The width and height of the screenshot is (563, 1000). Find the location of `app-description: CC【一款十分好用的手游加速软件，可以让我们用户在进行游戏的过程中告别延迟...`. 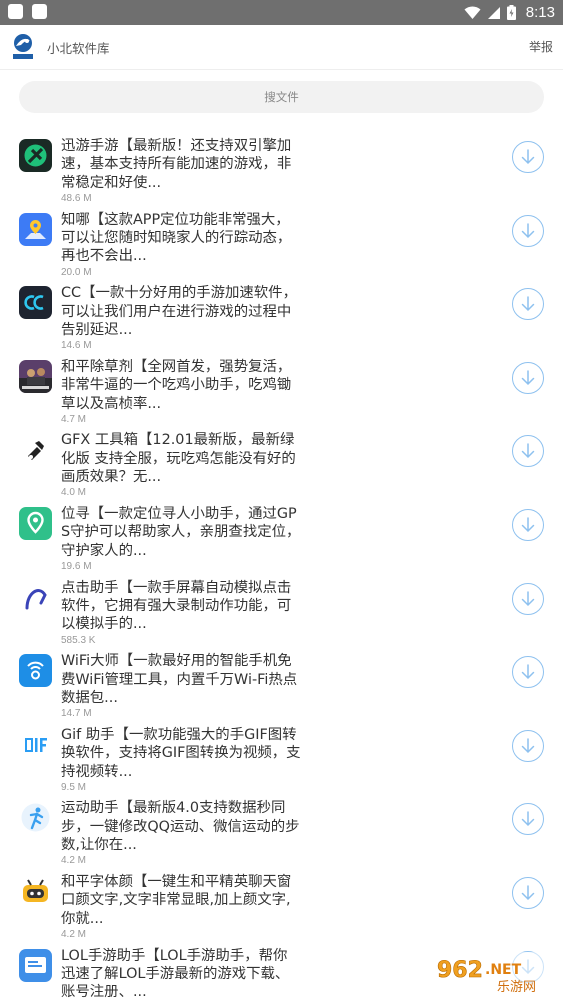

app-description: CC【一款十分好用的手游加速软件，可以让我们用户在进行游戏的过程中告别延迟... is located at coordinates (179, 311).